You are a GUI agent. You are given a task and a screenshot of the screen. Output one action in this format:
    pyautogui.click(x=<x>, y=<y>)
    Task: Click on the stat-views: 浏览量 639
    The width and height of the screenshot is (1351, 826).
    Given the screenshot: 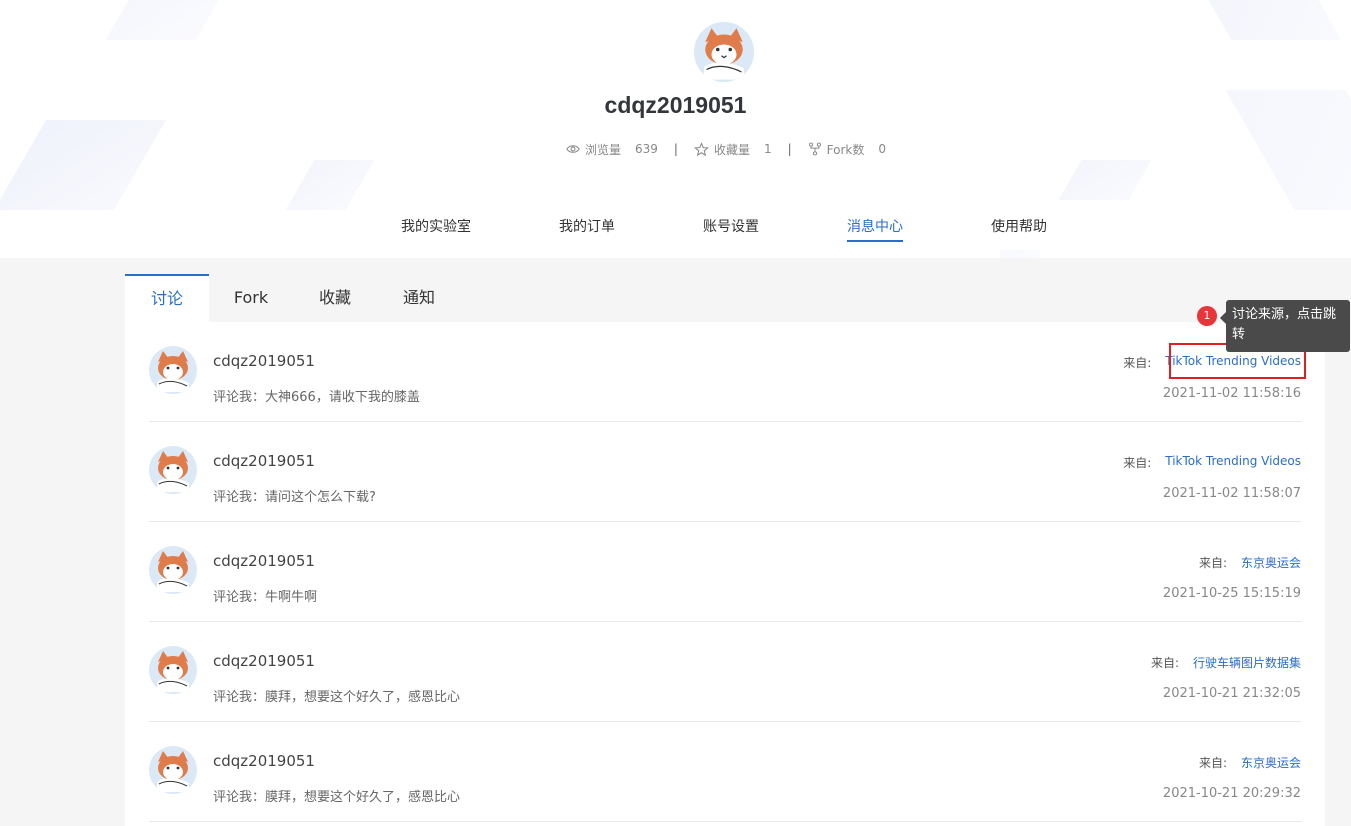 What is the action you would take?
    pyautogui.click(x=612, y=149)
    